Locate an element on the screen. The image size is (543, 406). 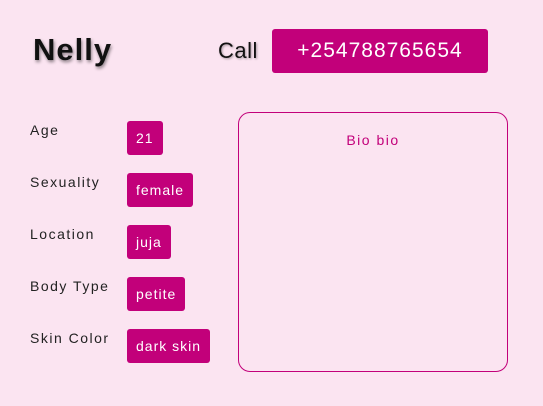
location-value: juja is located at coordinates (149, 242).